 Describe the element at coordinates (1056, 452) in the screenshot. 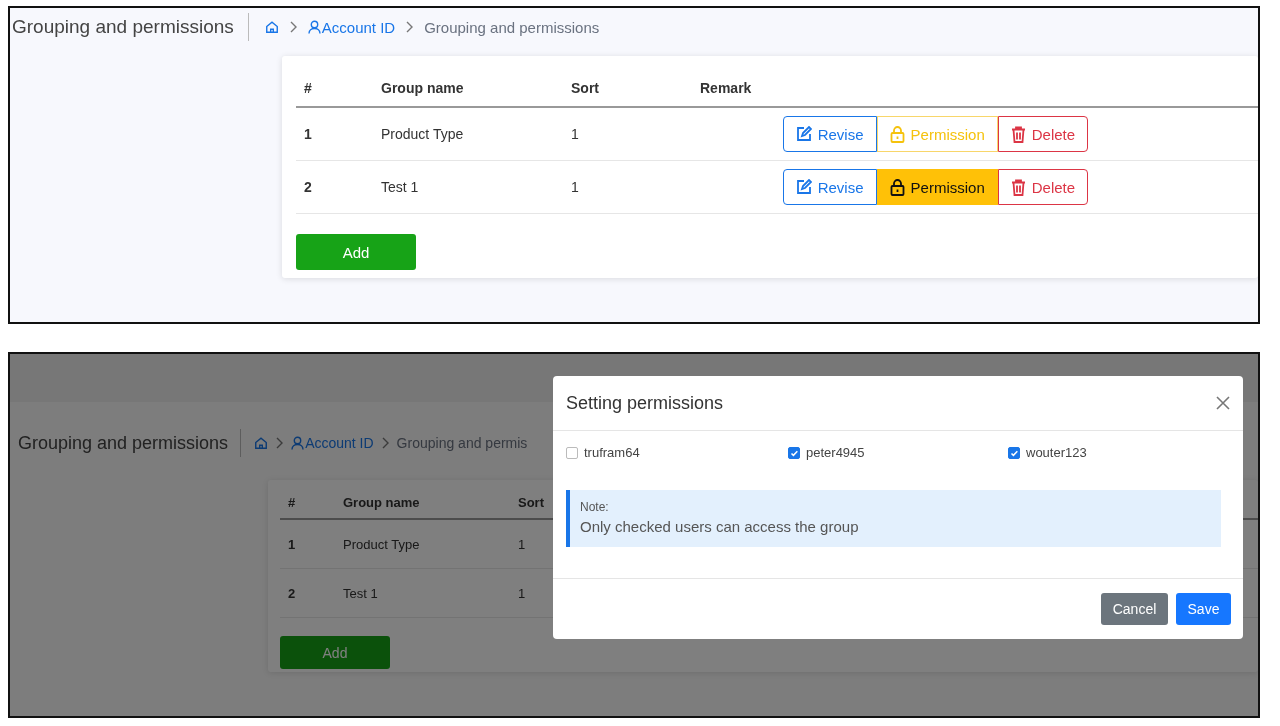

I see `checkbox-label: wouter123` at that location.